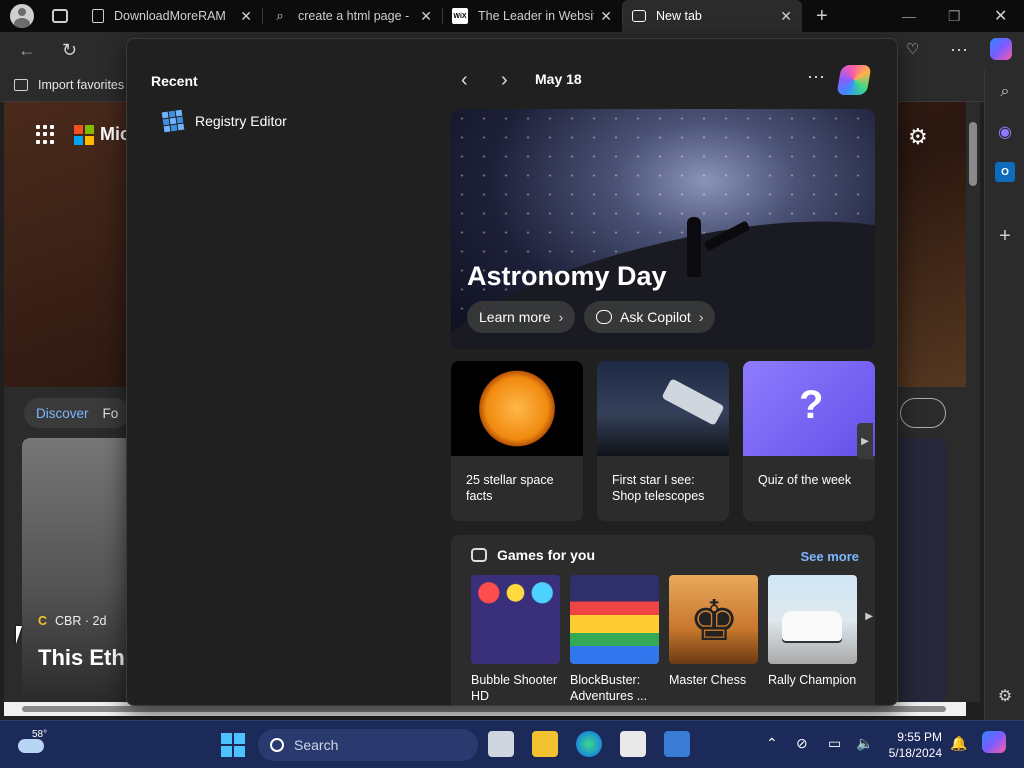 This screenshot has height=768, width=1024. I want to click on telescope-image, so click(663, 408).